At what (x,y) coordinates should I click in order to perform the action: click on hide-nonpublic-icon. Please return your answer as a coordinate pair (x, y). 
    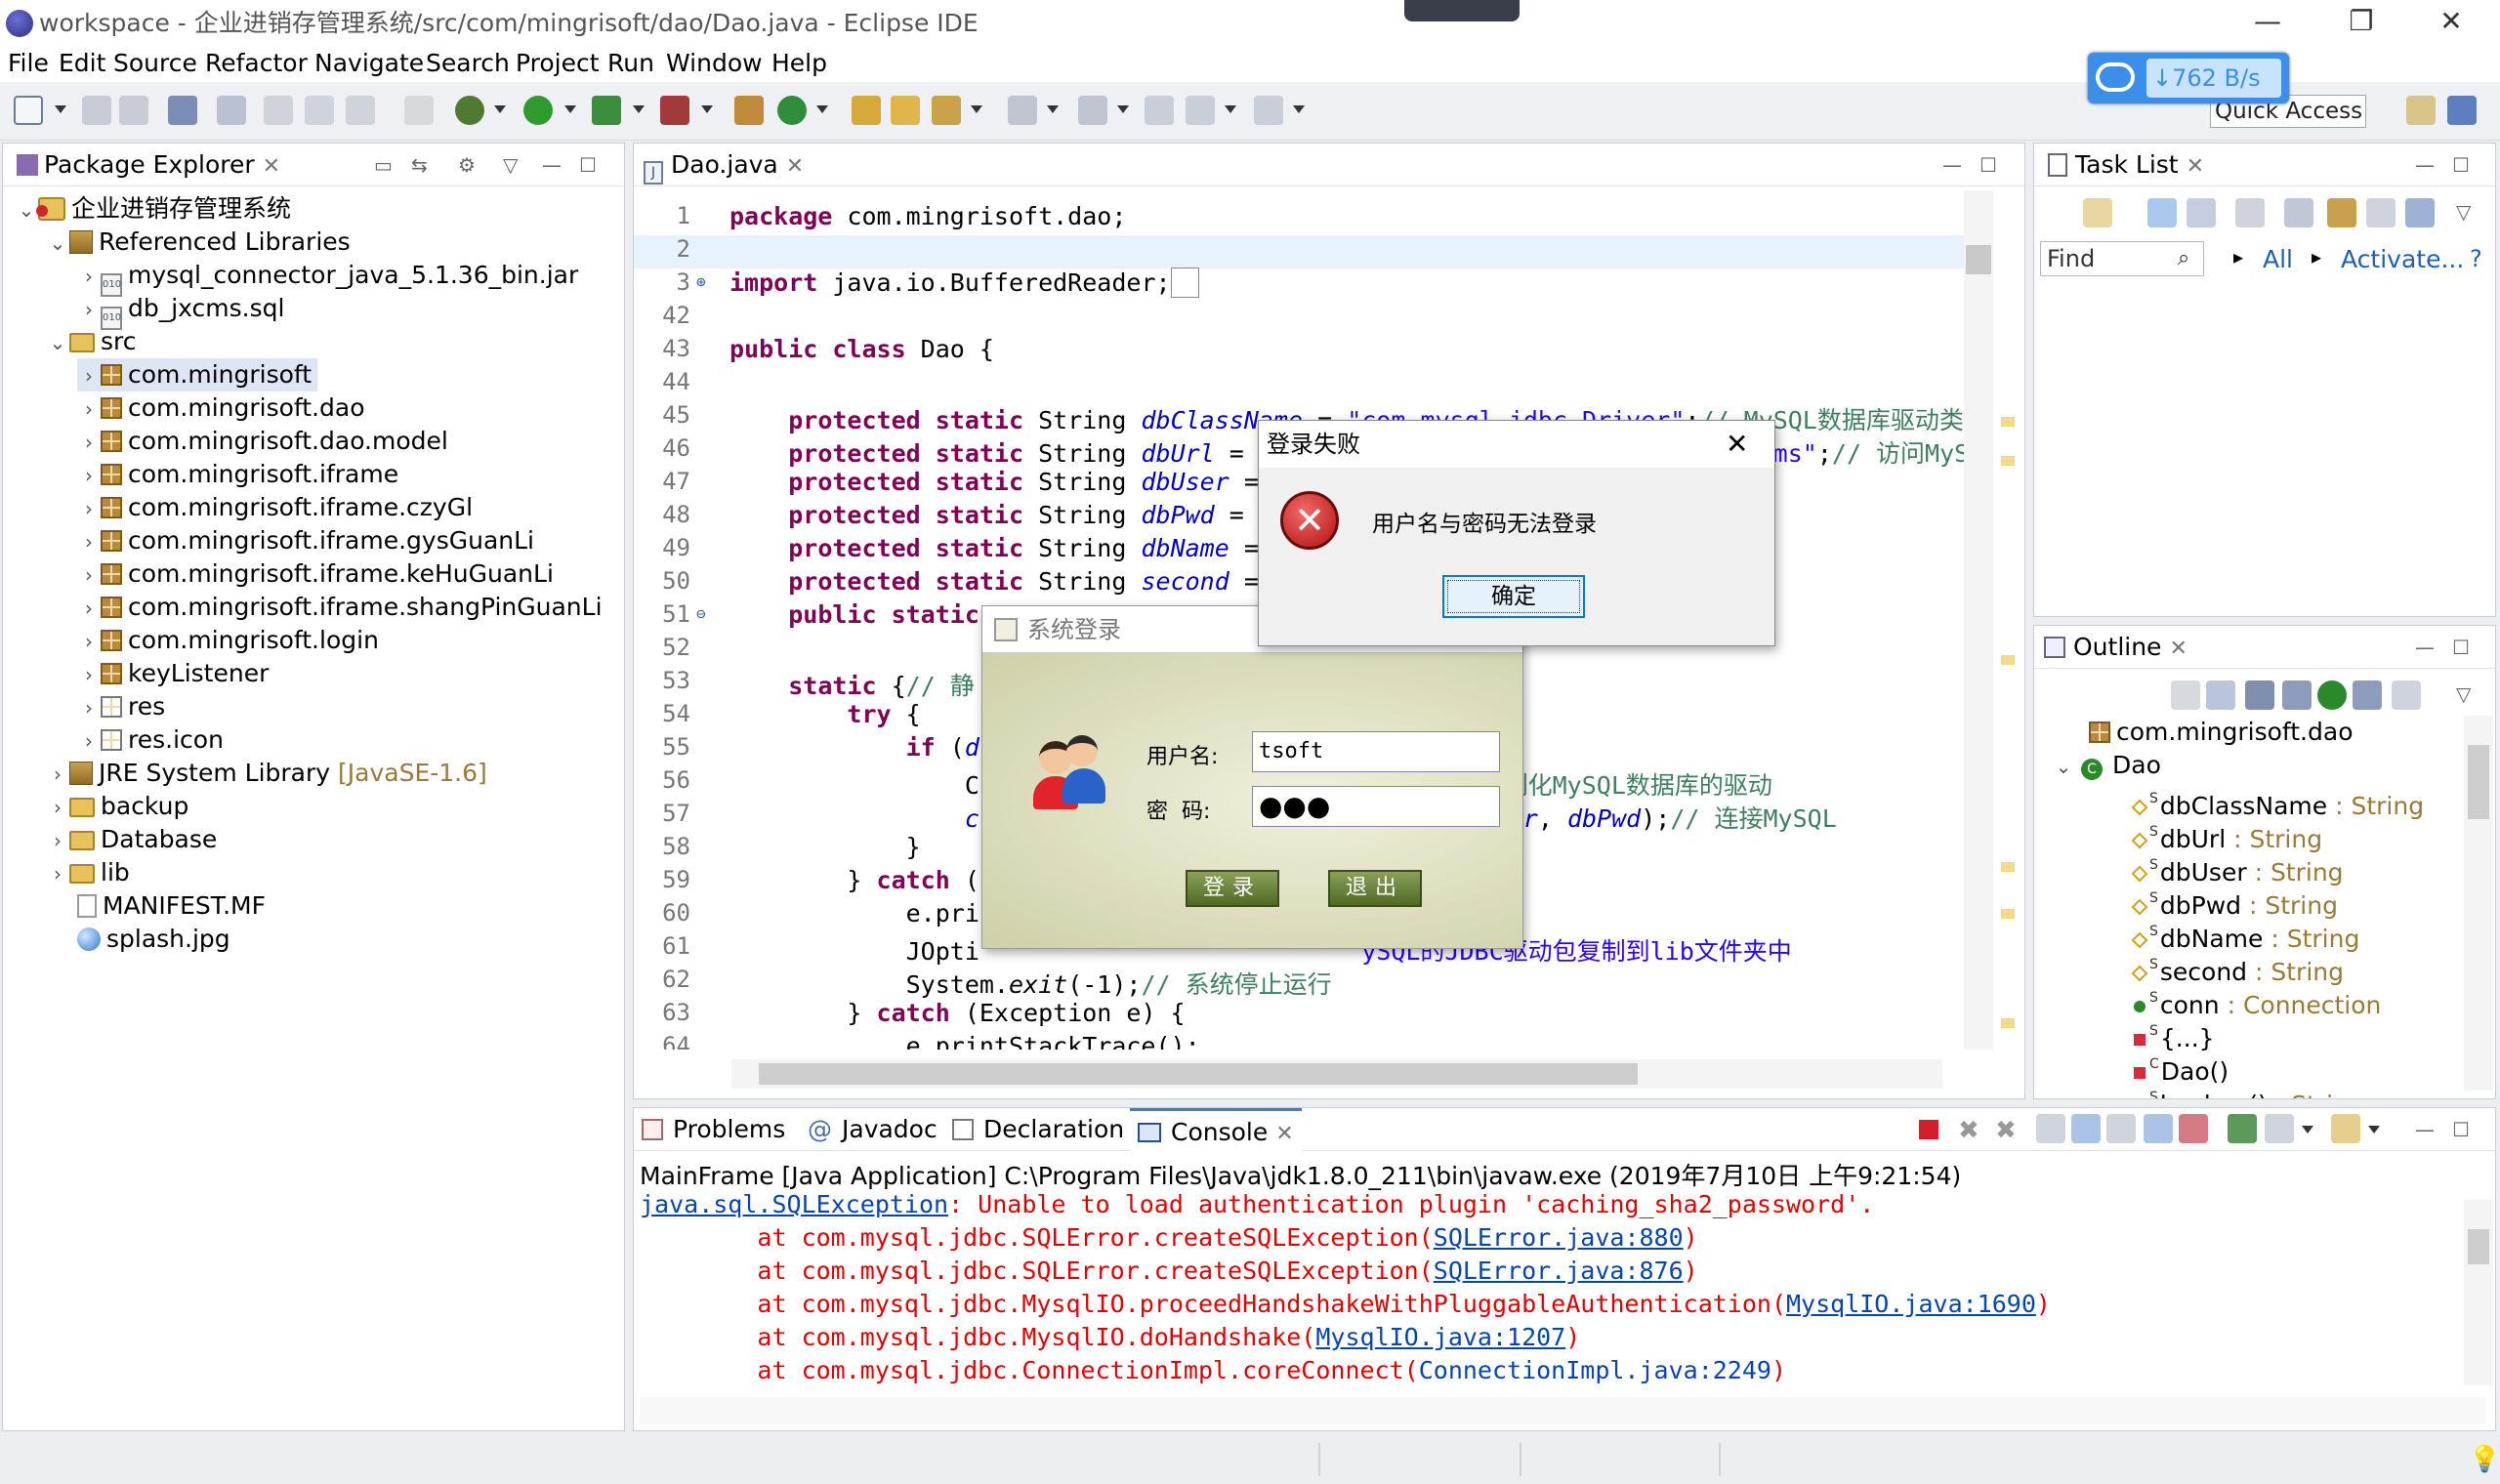
    Looking at the image, I should click on (2332, 695).